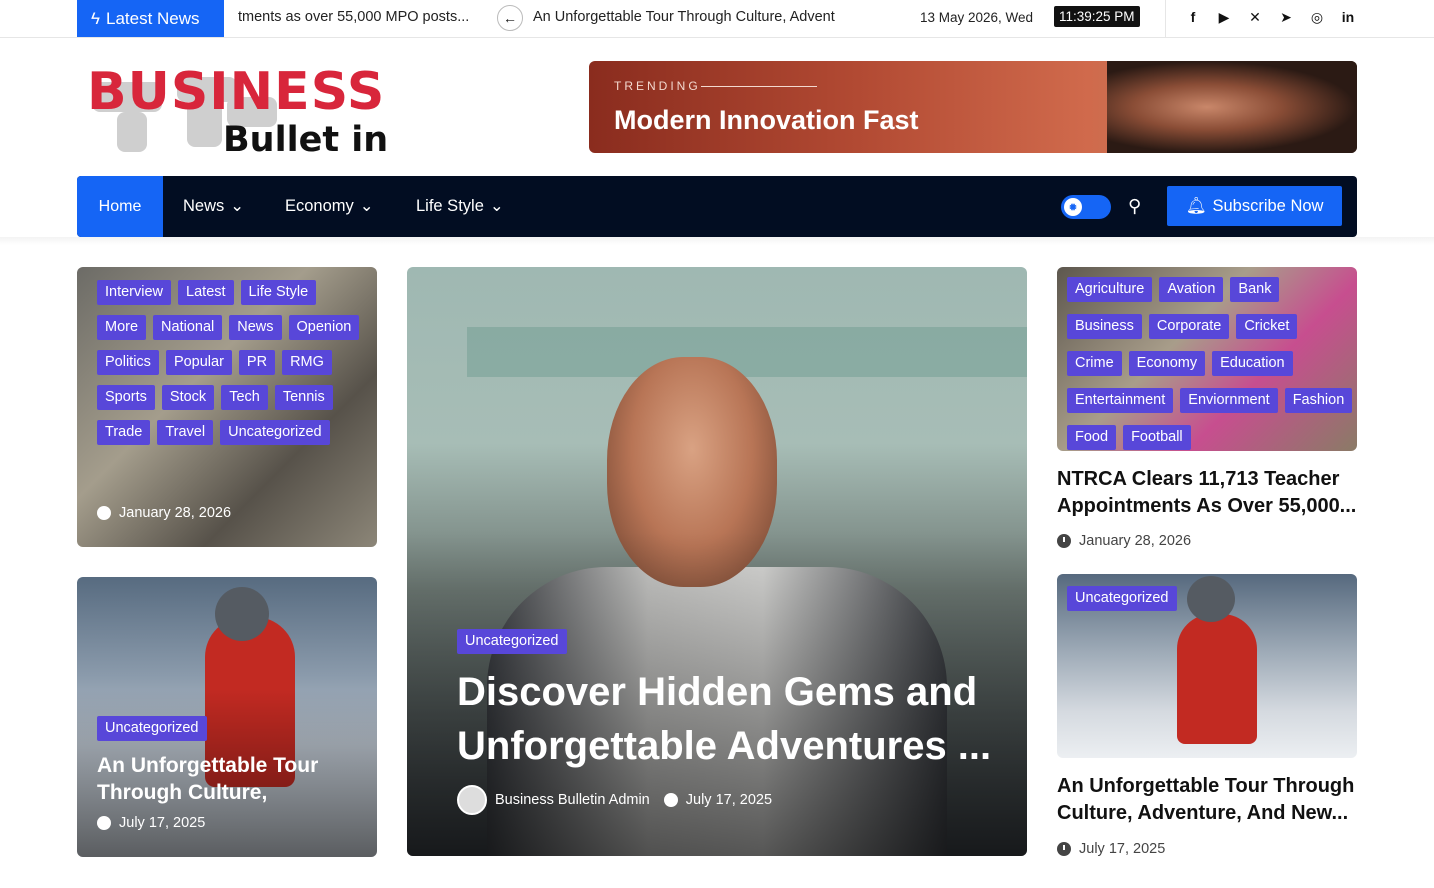 This screenshot has width=1434, height=888. I want to click on nav-shadow, so click(717, 241).